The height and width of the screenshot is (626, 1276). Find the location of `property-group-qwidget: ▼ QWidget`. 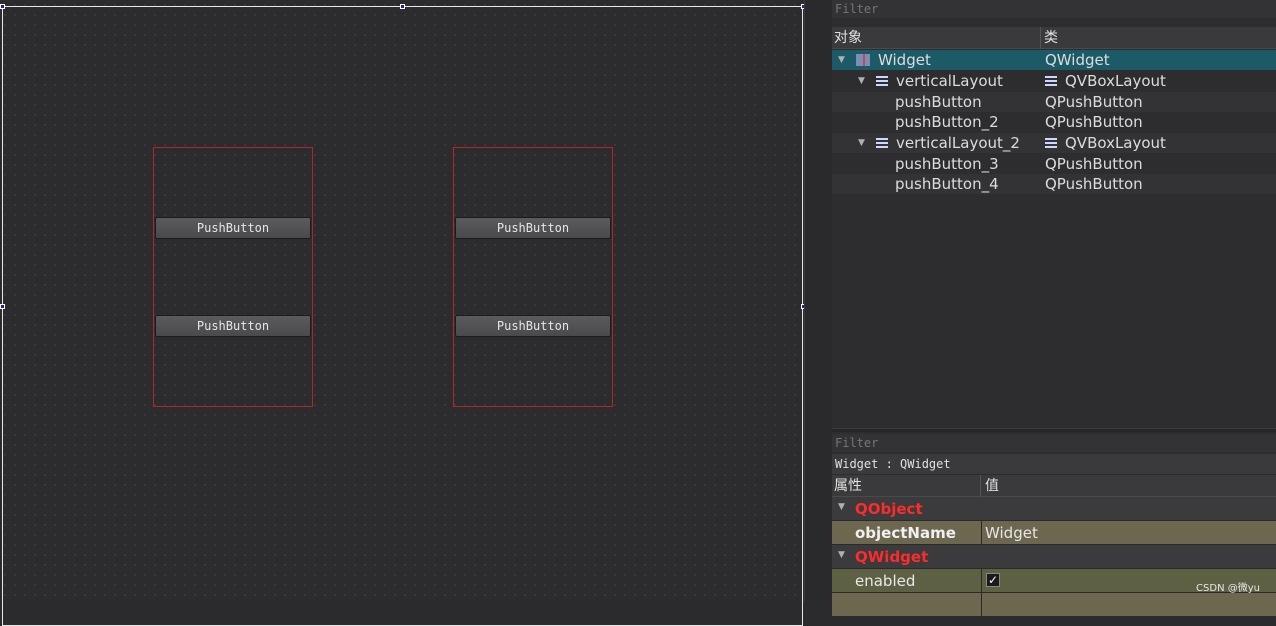

property-group-qwidget: ▼ QWidget is located at coordinates (1054, 557).